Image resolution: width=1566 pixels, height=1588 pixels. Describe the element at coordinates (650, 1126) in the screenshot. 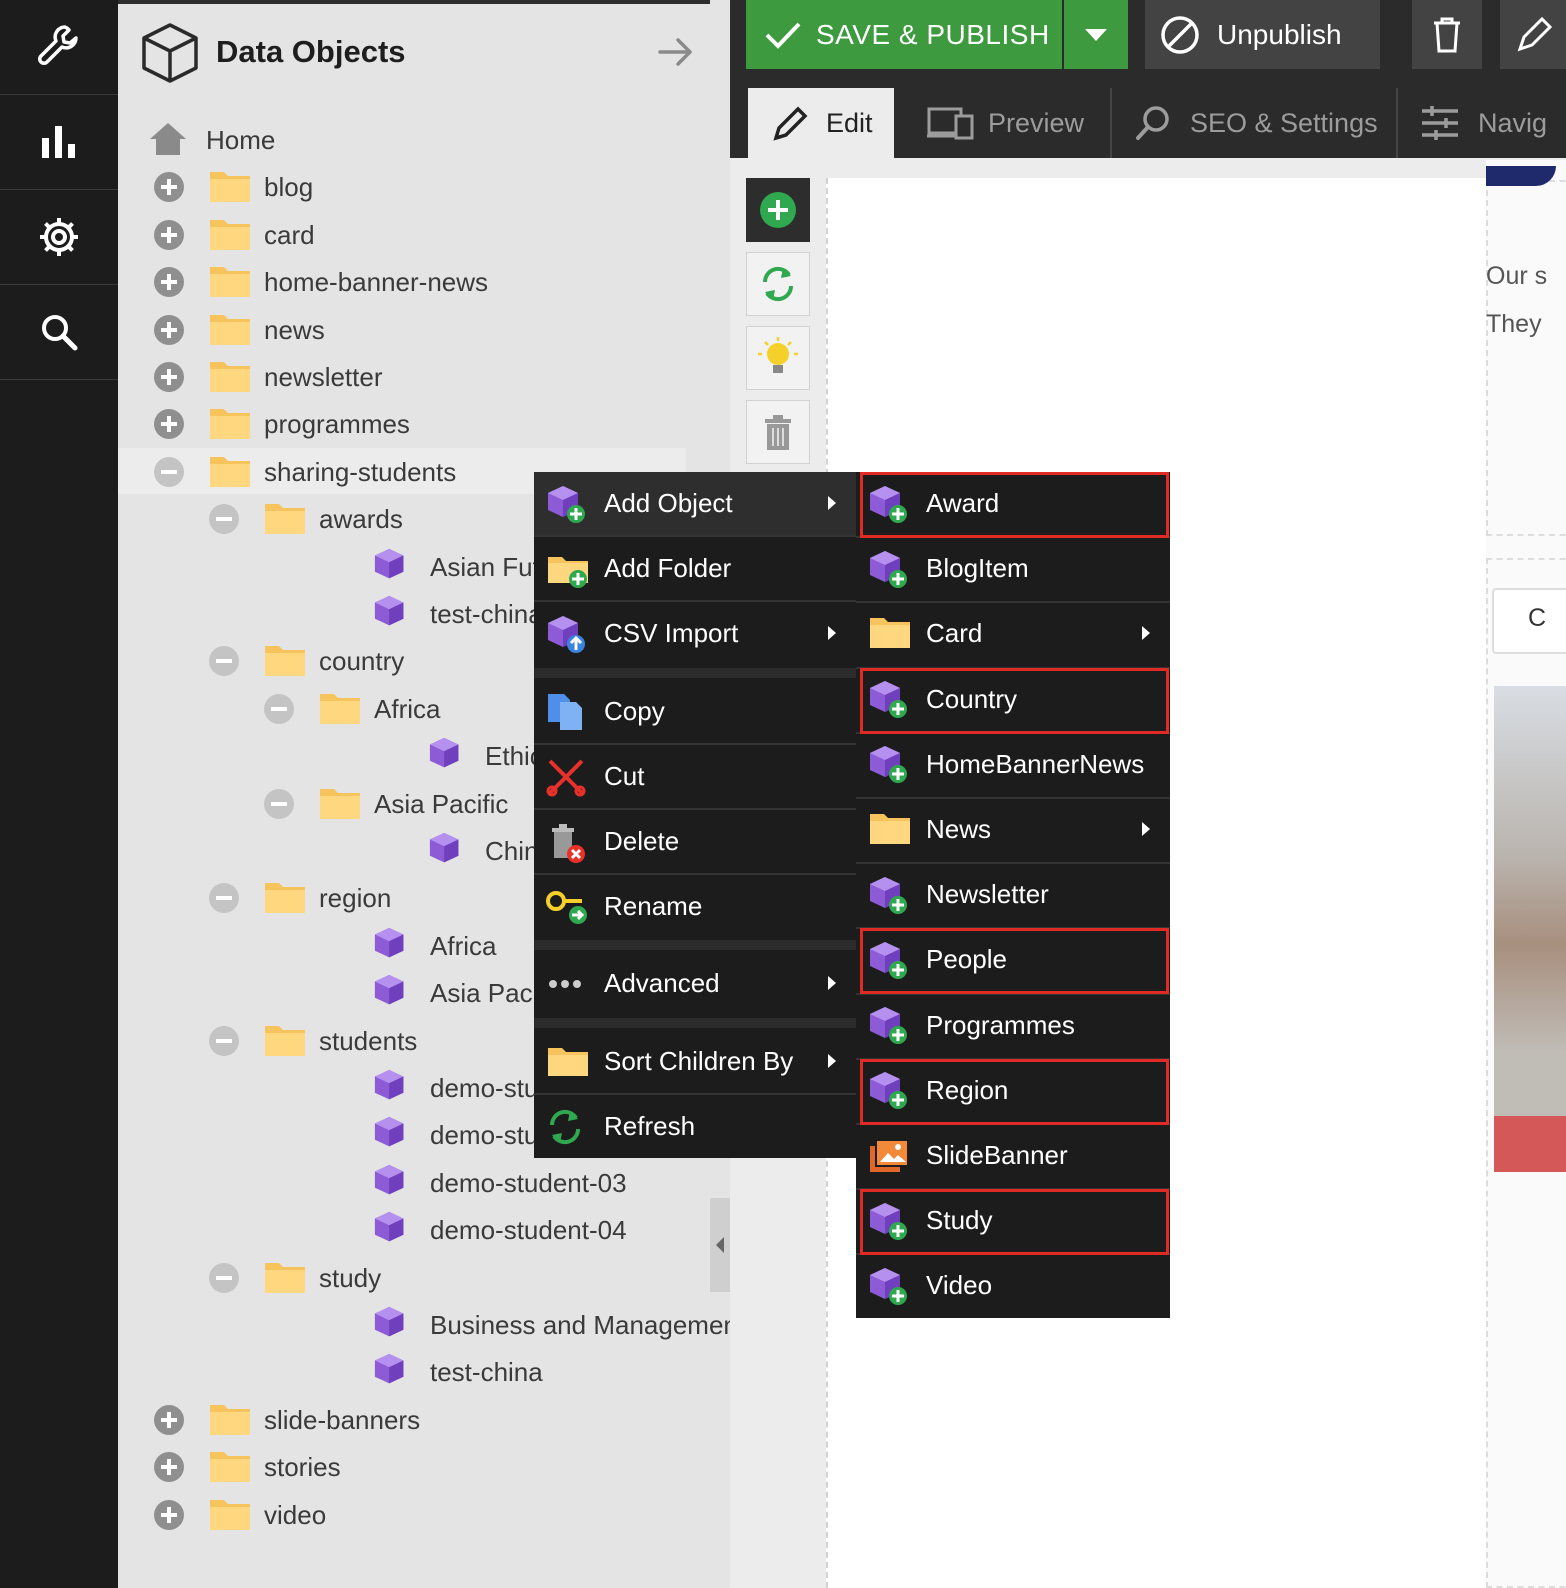

I see `menu-label: Refresh` at that location.